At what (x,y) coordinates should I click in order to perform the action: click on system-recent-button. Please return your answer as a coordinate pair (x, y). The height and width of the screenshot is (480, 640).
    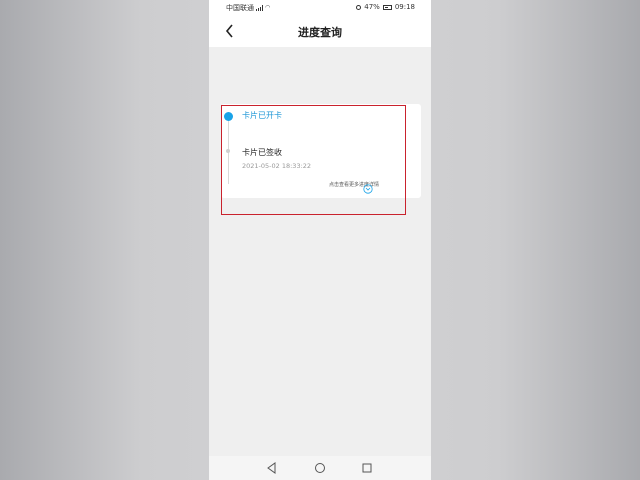
    Looking at the image, I should click on (367, 468).